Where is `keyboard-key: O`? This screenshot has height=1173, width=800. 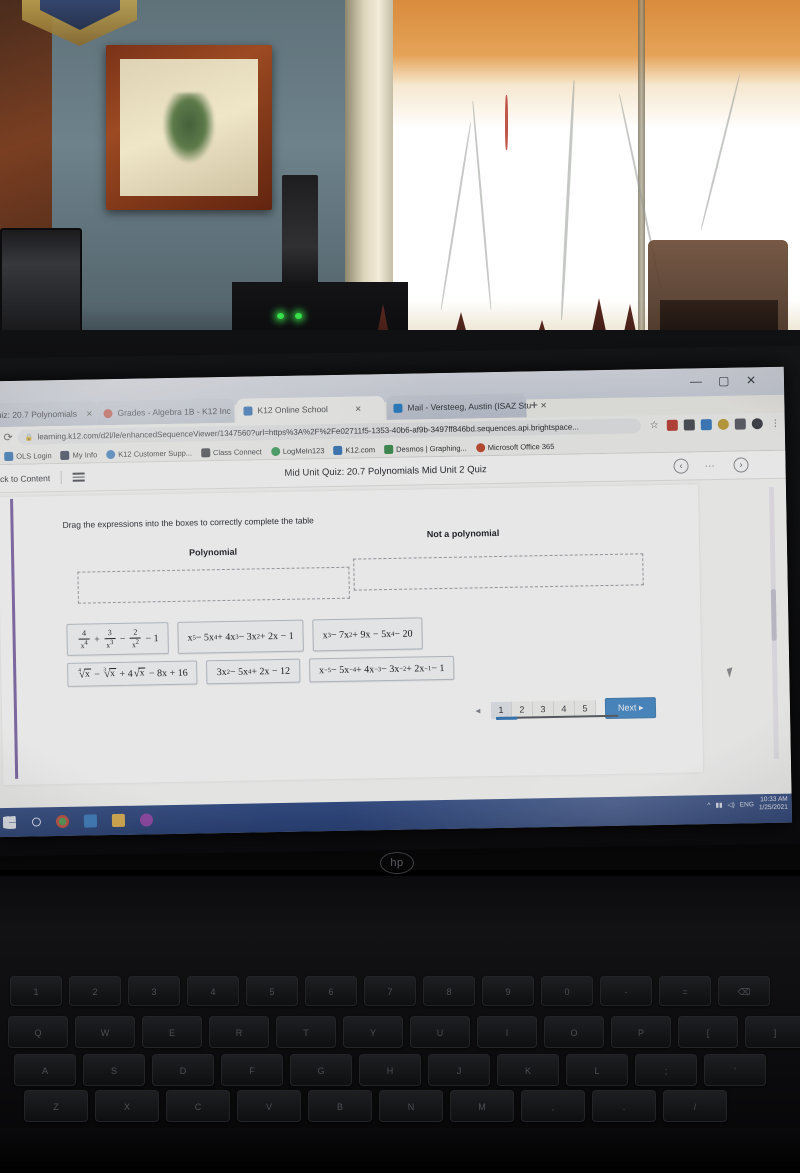
keyboard-key: O is located at coordinates (574, 1032).